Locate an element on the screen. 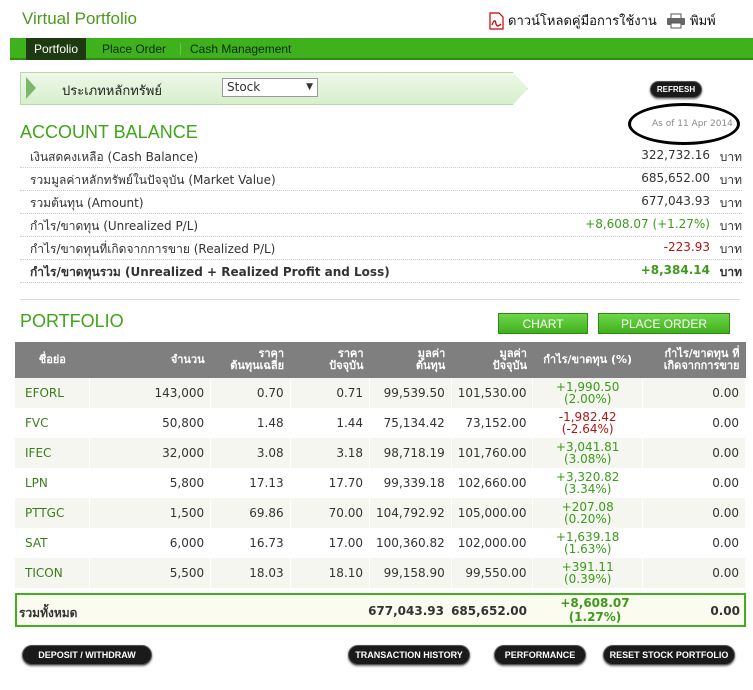 The image size is (753, 690). cell-symbol: EFORL is located at coordinates (53, 393).